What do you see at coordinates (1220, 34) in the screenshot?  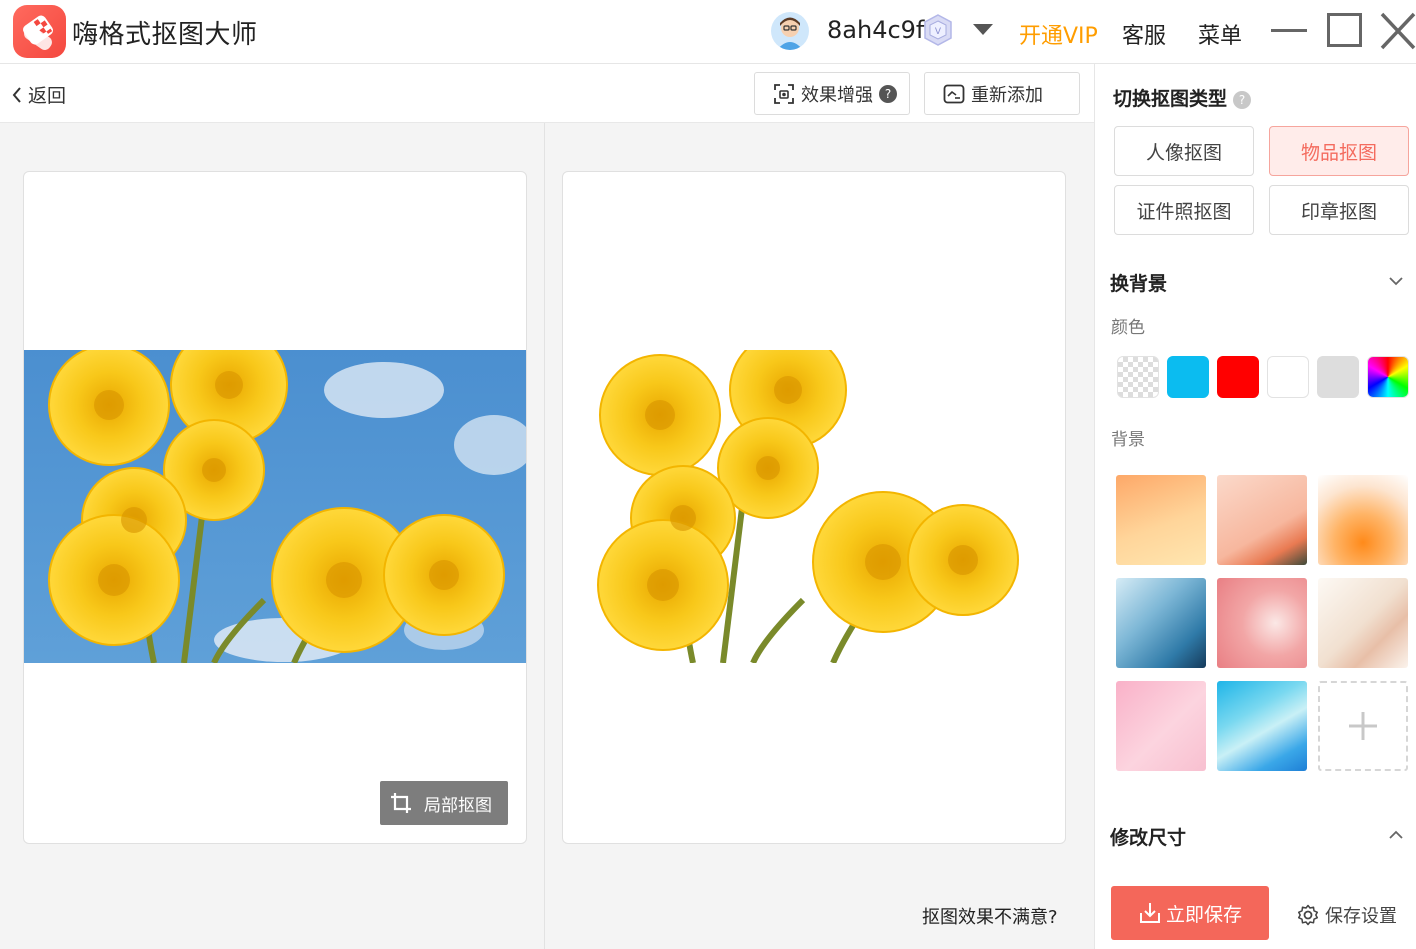 I see `menu-link: 菜单` at bounding box center [1220, 34].